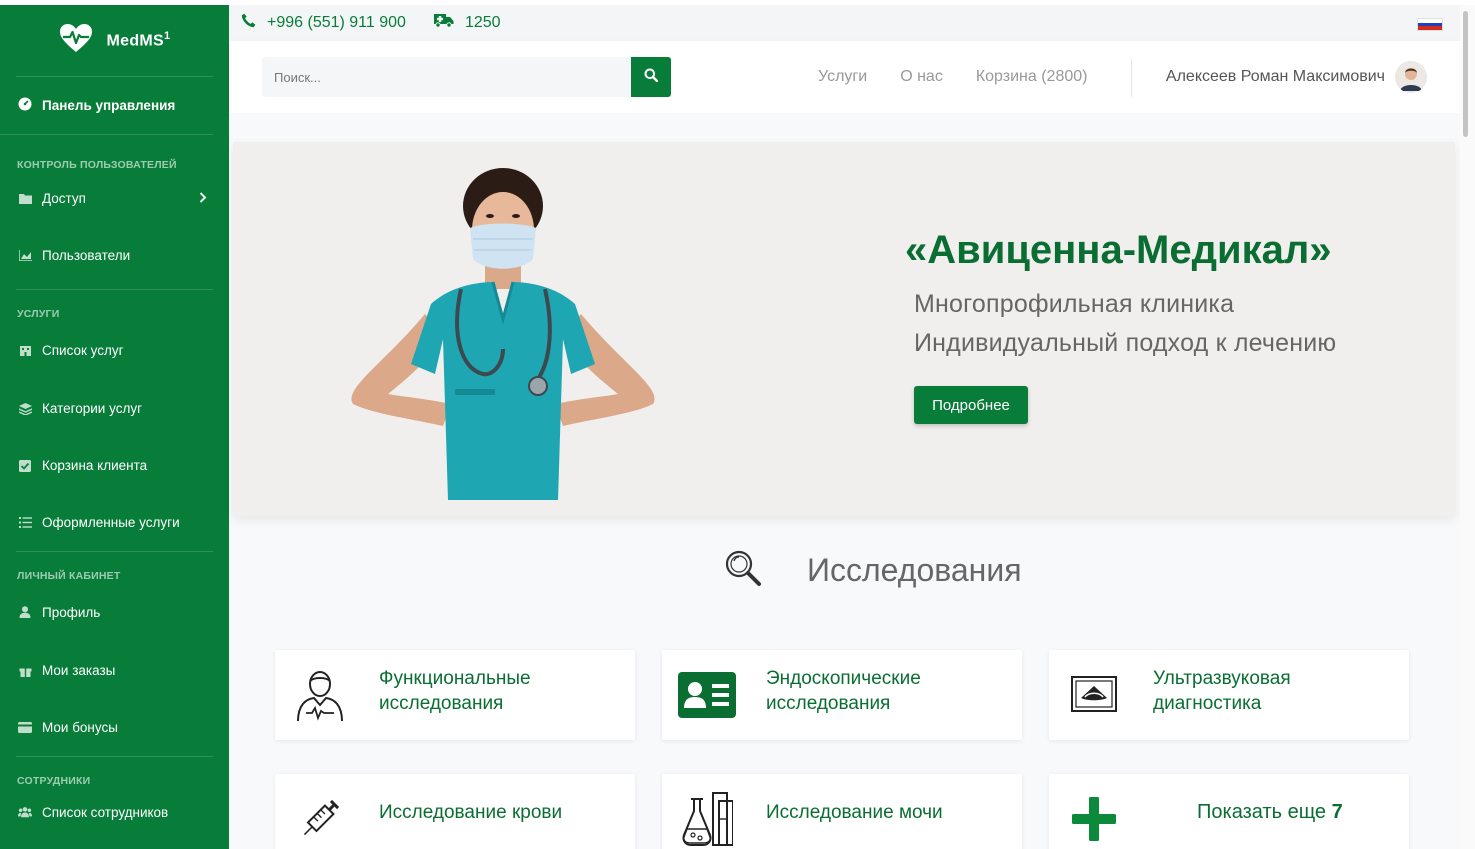  What do you see at coordinates (1125, 343) in the screenshot?
I see `hero-subtitle: Индивидуальный подход к лечению` at bounding box center [1125, 343].